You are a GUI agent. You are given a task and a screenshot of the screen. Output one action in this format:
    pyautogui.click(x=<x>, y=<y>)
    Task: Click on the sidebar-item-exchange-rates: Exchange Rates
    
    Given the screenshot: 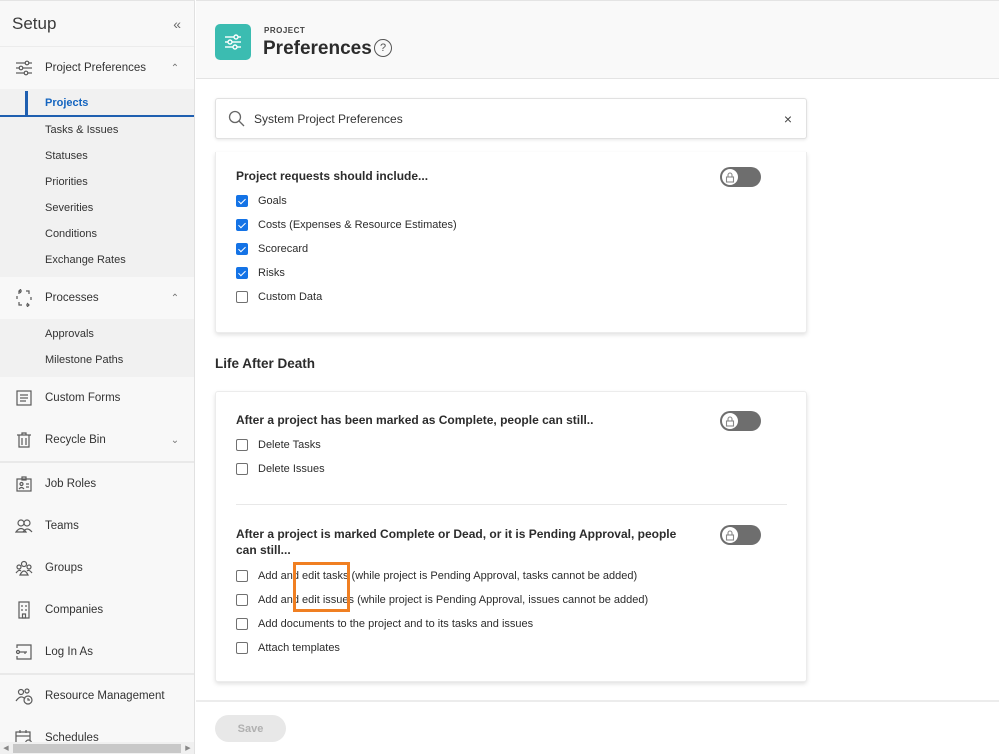 What is the action you would take?
    pyautogui.click(x=97, y=260)
    